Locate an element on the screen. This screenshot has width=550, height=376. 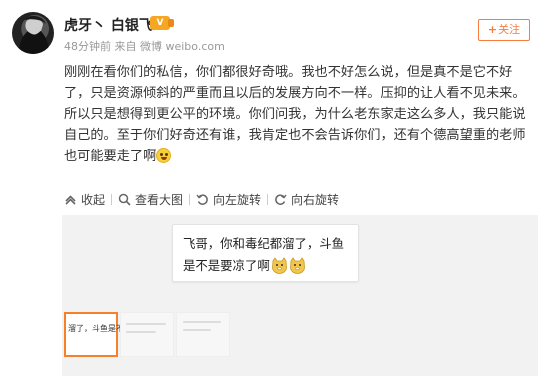
rotate-left-button: 向左旋转 is located at coordinates (228, 199).